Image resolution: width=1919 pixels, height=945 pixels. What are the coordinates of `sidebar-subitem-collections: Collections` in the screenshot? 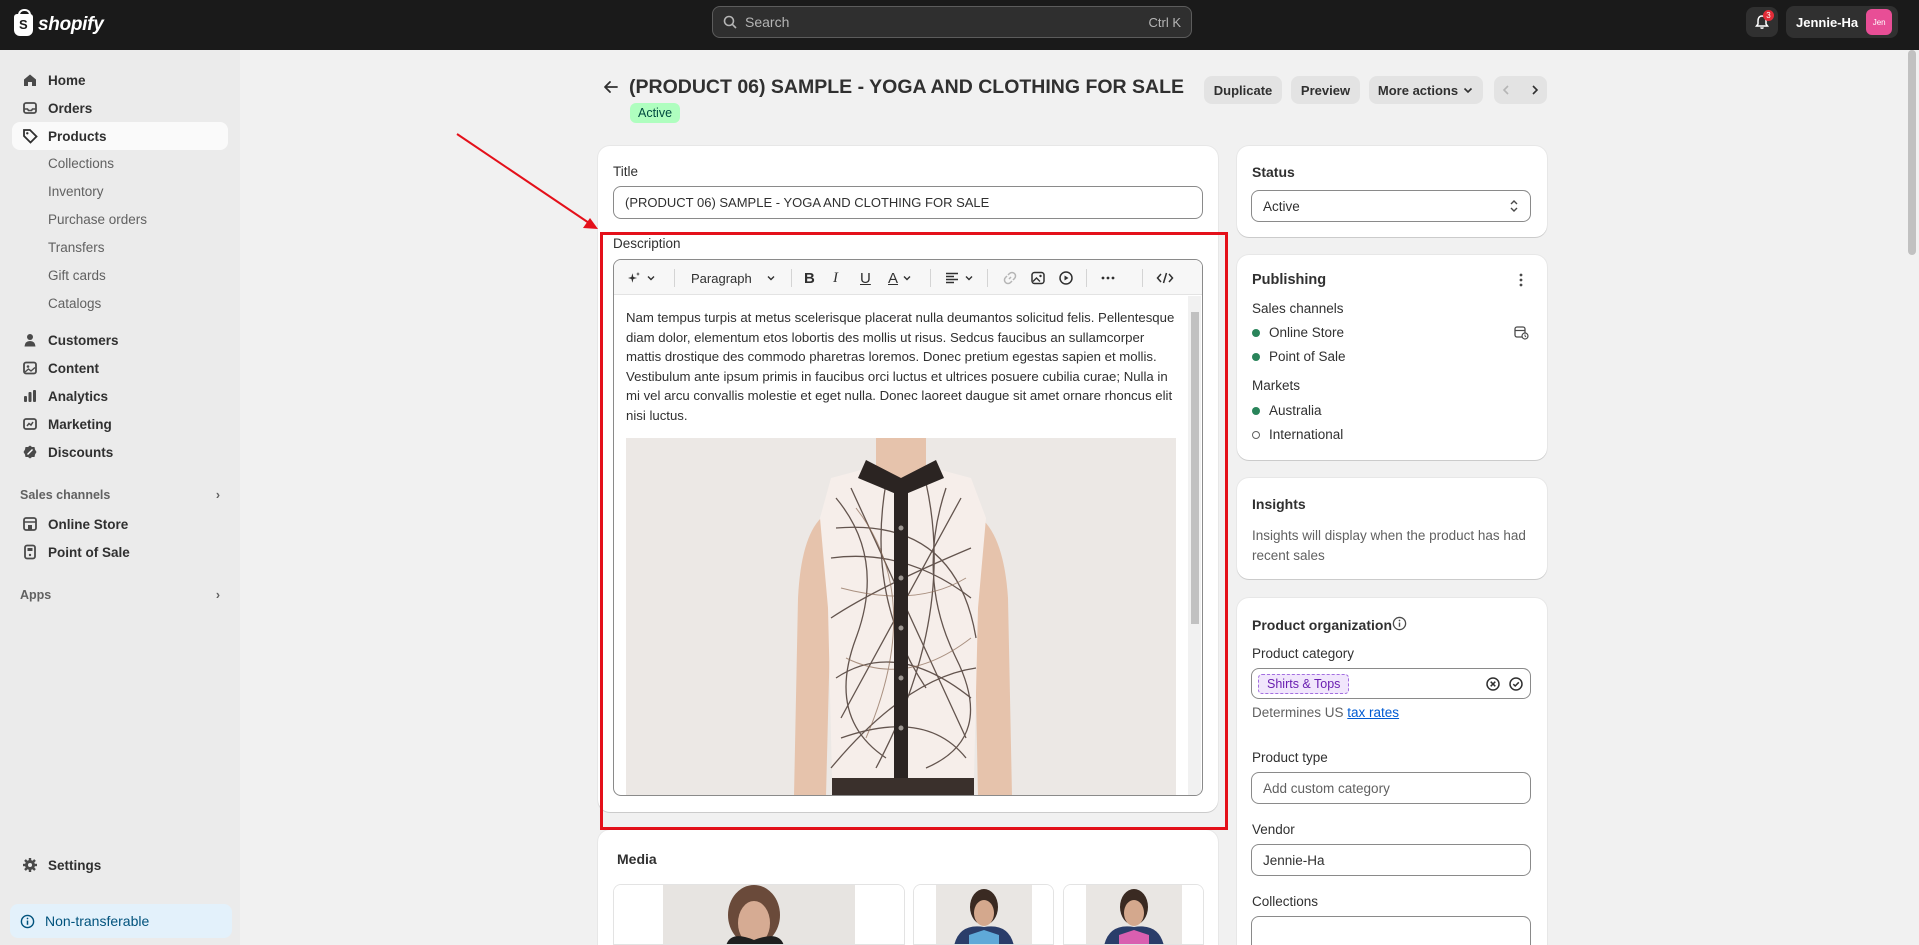 It's located at (81, 164).